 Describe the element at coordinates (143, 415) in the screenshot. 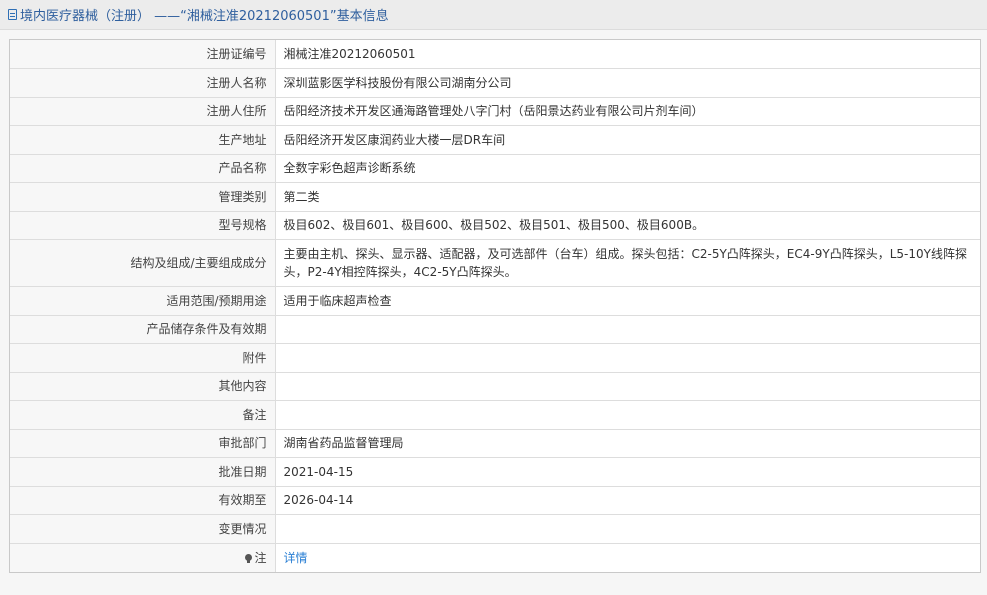

I see `row-label: 备注` at that location.